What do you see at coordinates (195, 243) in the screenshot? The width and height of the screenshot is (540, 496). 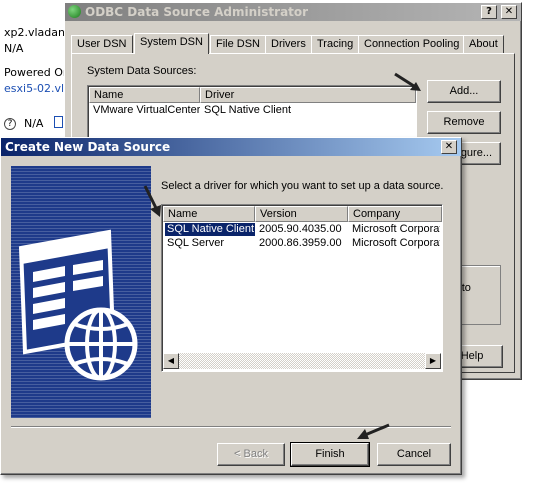 I see `driver-row-name: SQL Server` at bounding box center [195, 243].